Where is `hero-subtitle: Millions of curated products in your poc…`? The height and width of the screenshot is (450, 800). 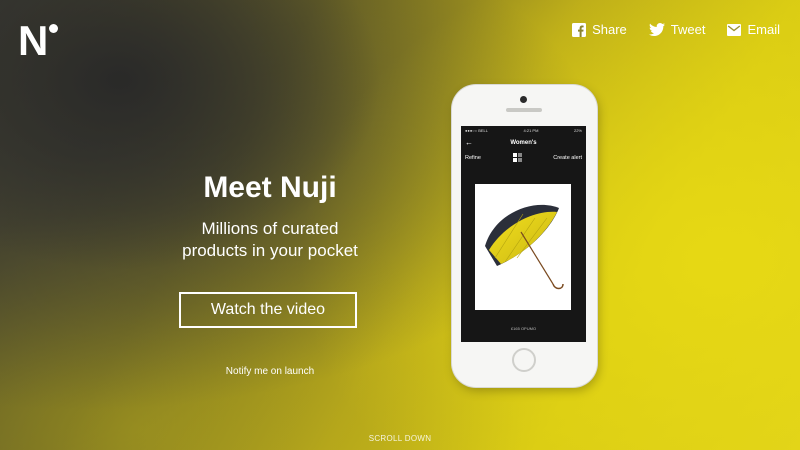 hero-subtitle: Millions of curated products in your poc… is located at coordinates (270, 240).